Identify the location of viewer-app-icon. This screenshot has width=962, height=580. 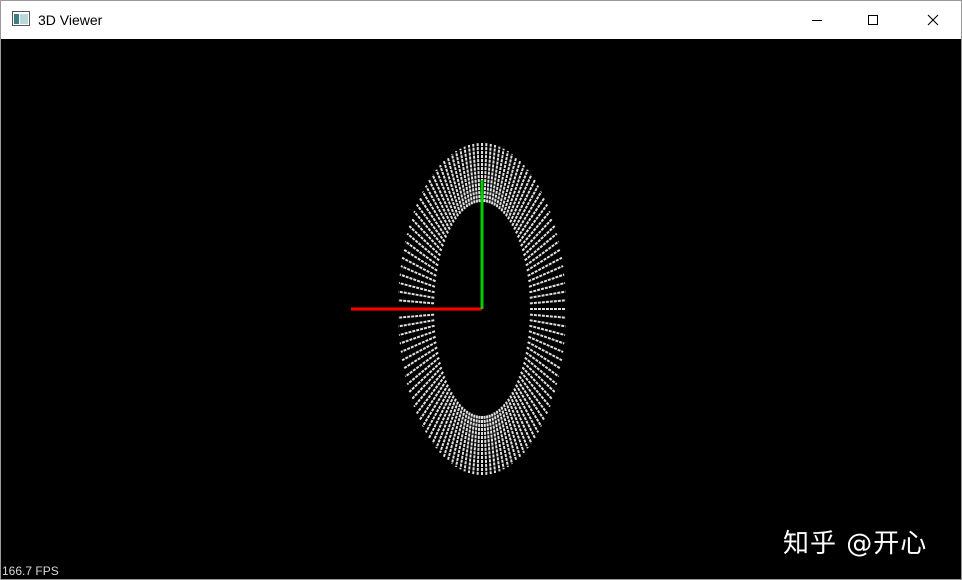
(21, 18).